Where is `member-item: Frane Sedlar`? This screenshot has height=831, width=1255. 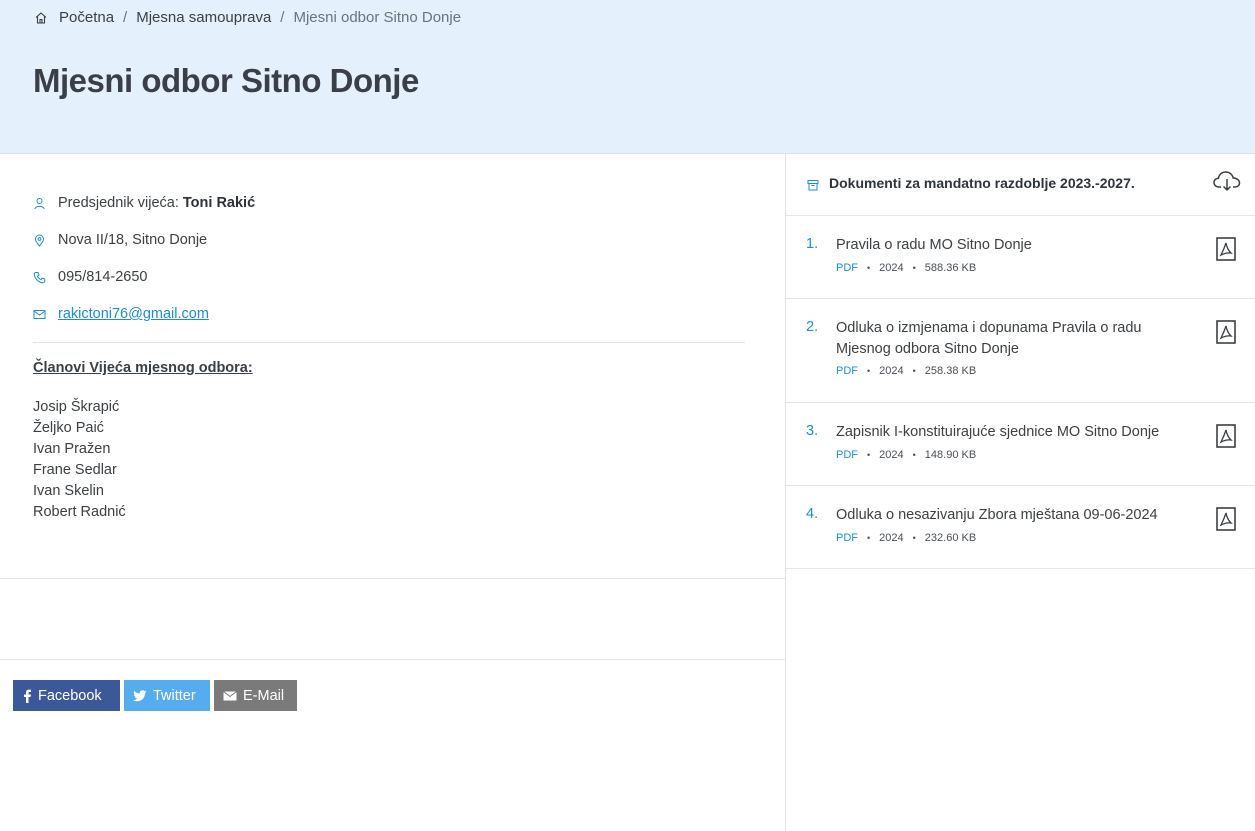
member-item: Frane Sedlar is located at coordinates (75, 470).